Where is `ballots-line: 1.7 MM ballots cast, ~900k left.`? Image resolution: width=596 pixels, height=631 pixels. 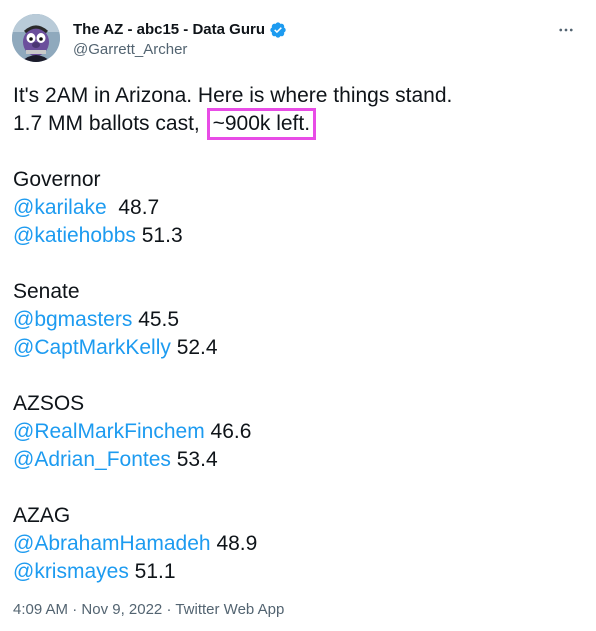
ballots-line: 1.7 MM ballots cast, ~900k left. is located at coordinates (298, 124).